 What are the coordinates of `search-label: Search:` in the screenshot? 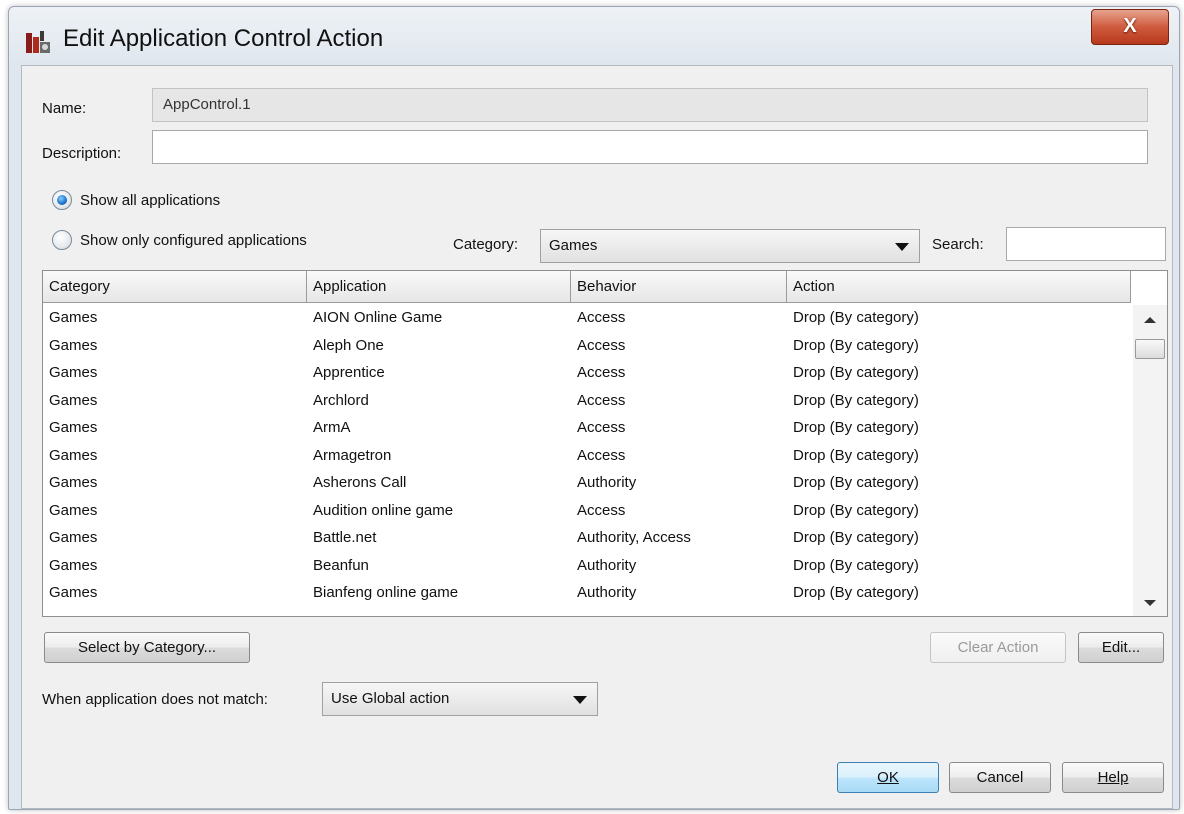 It's located at (958, 244).